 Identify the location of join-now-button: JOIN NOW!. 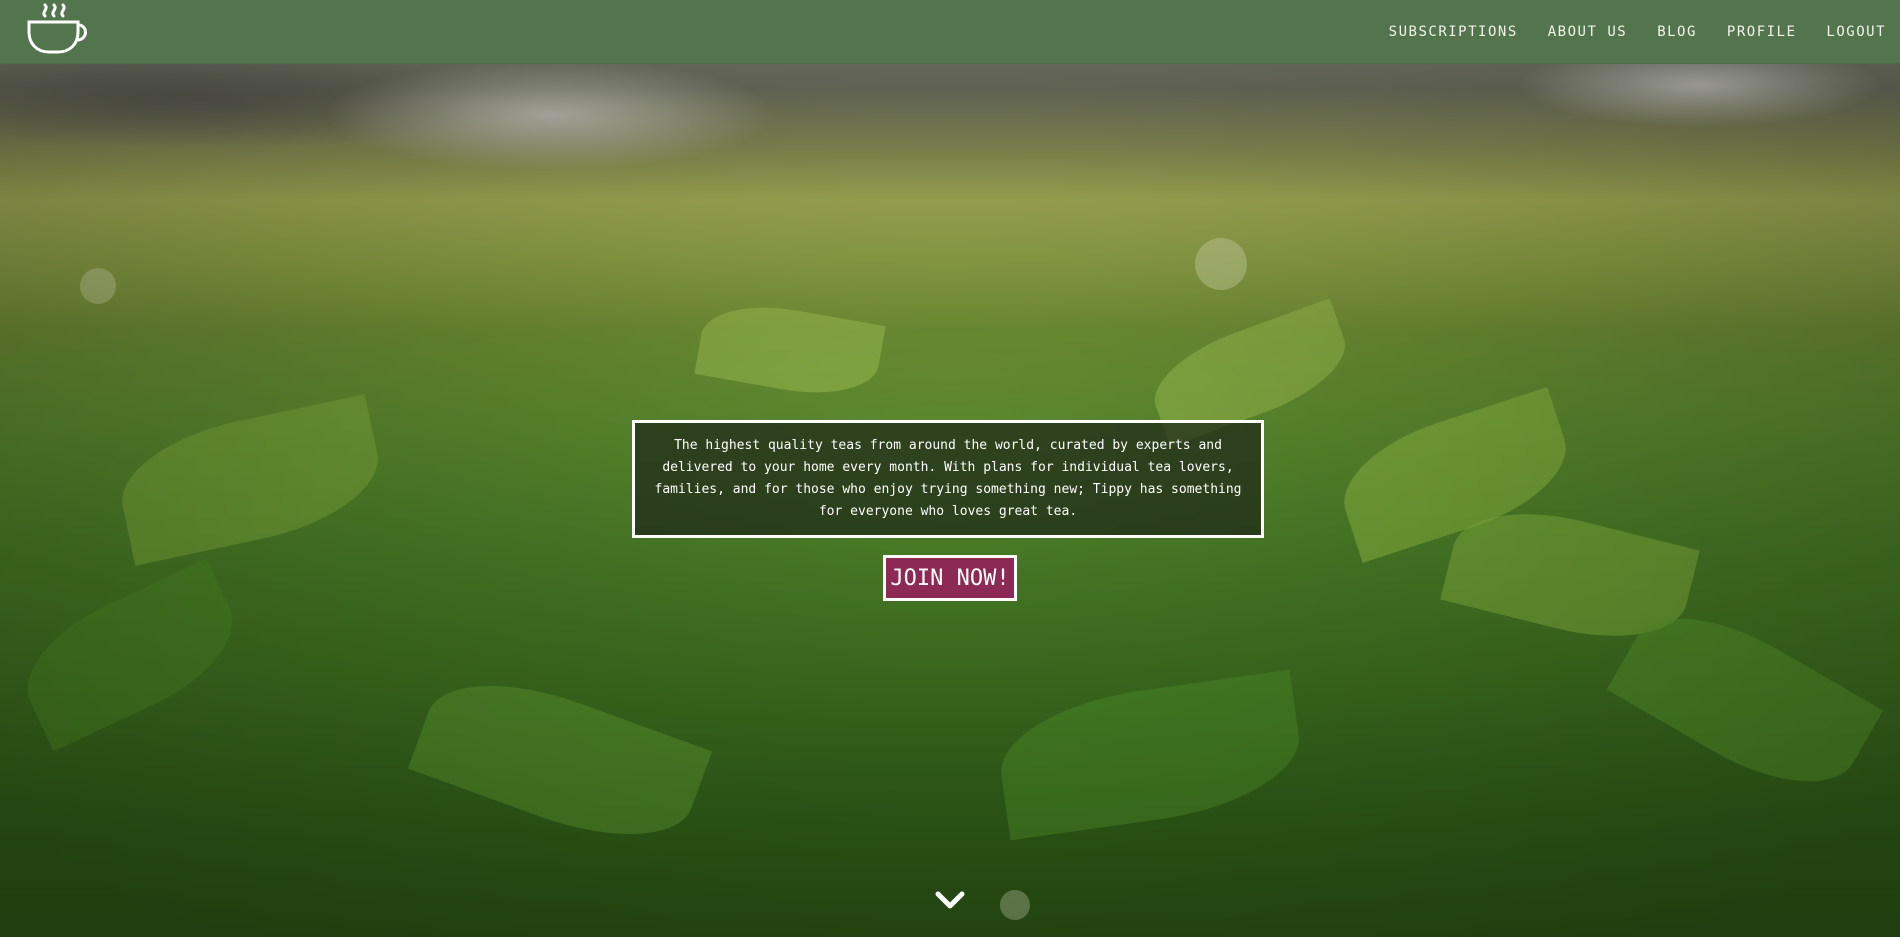
(950, 578).